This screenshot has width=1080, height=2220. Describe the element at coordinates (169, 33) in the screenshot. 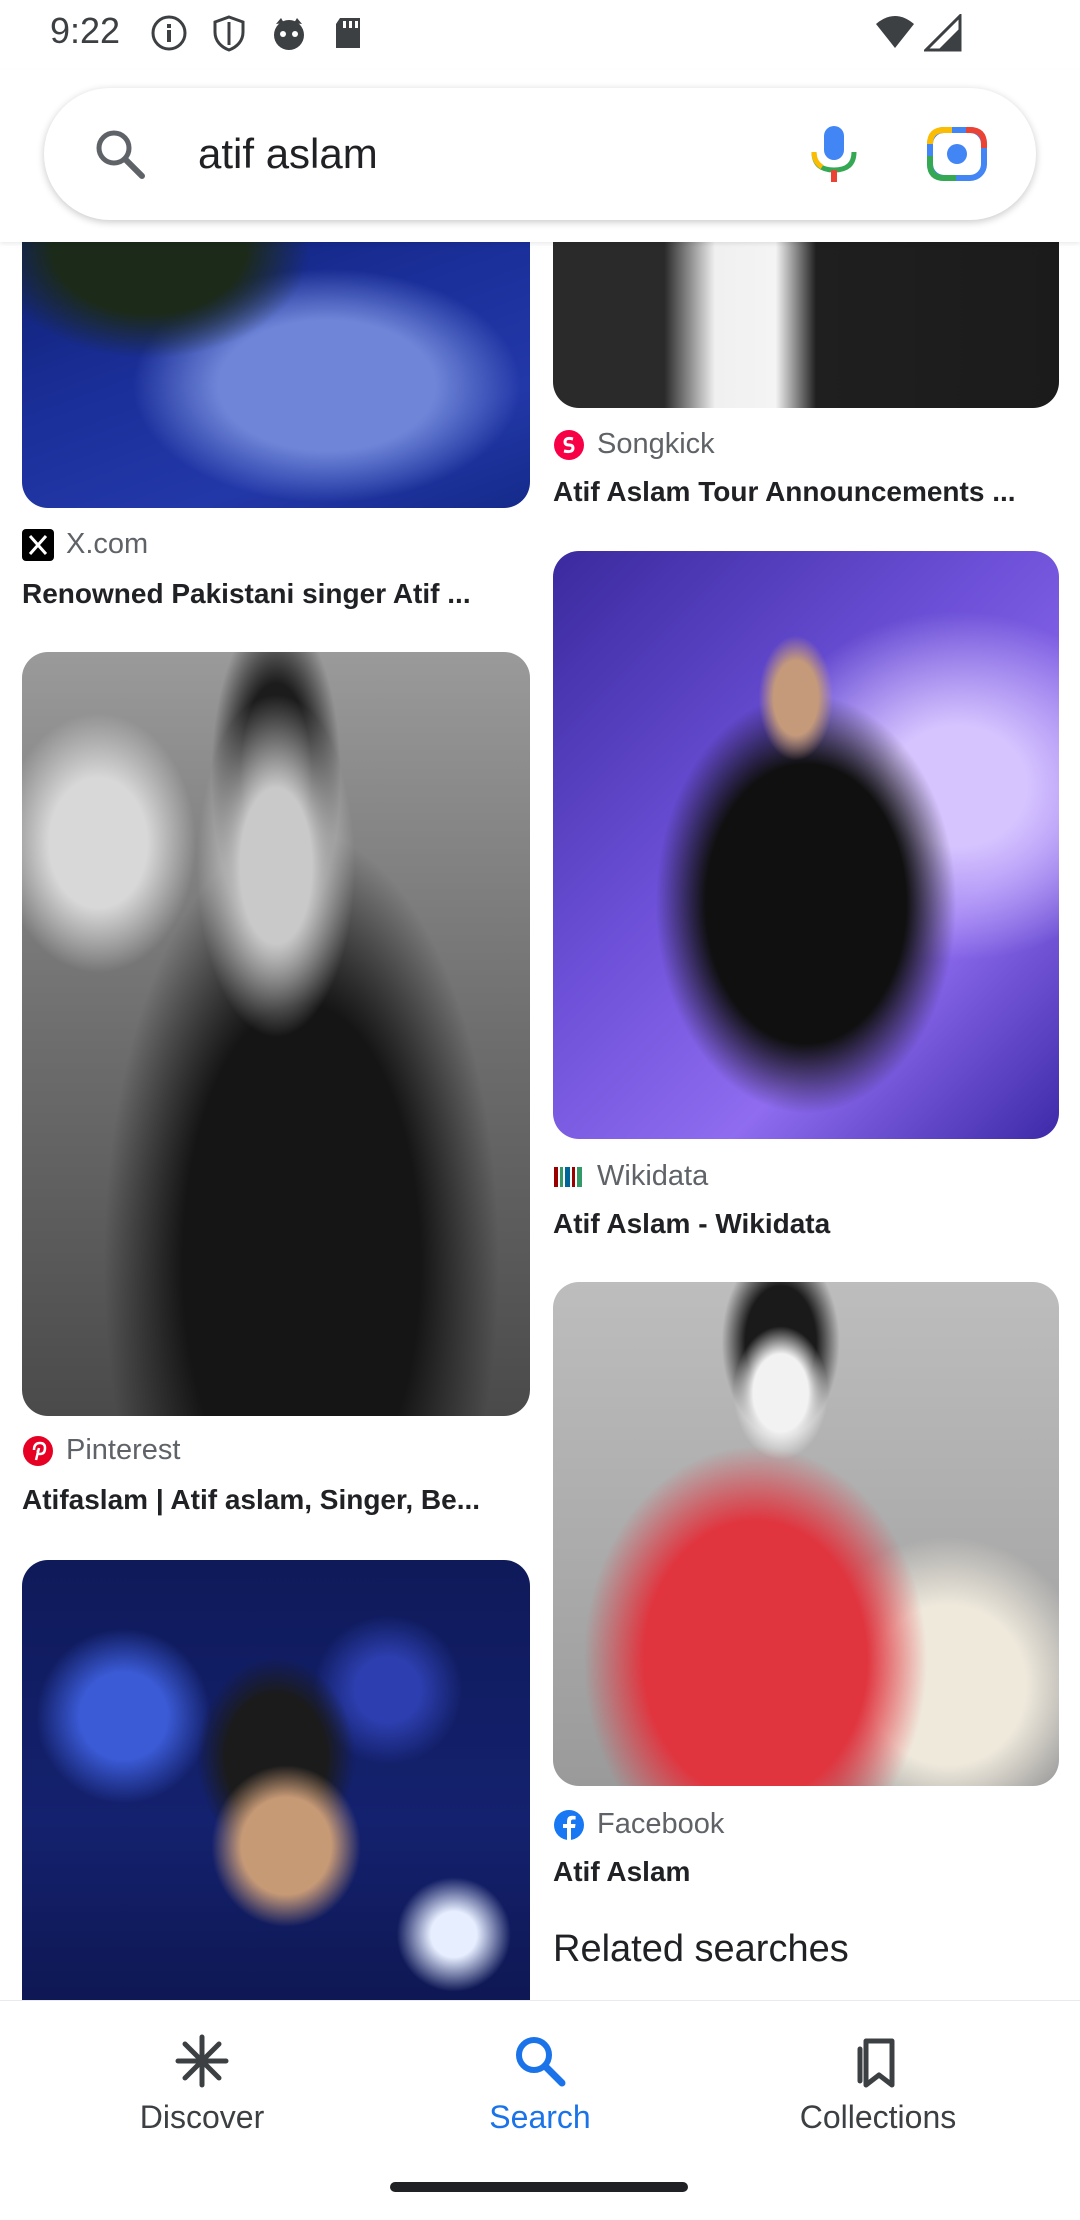

I see `info-icon` at that location.